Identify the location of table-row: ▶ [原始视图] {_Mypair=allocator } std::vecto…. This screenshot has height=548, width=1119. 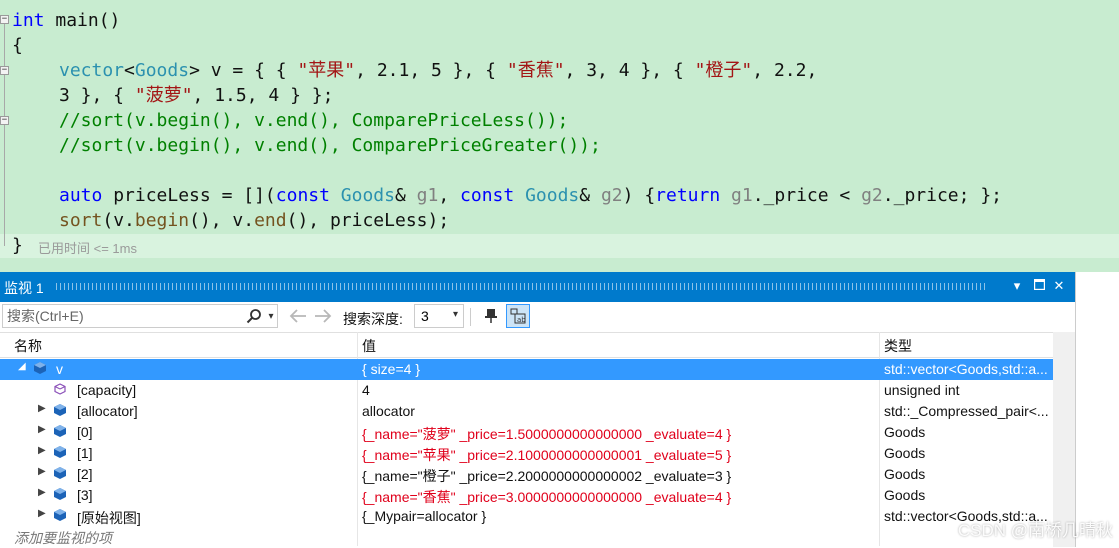
(526, 516).